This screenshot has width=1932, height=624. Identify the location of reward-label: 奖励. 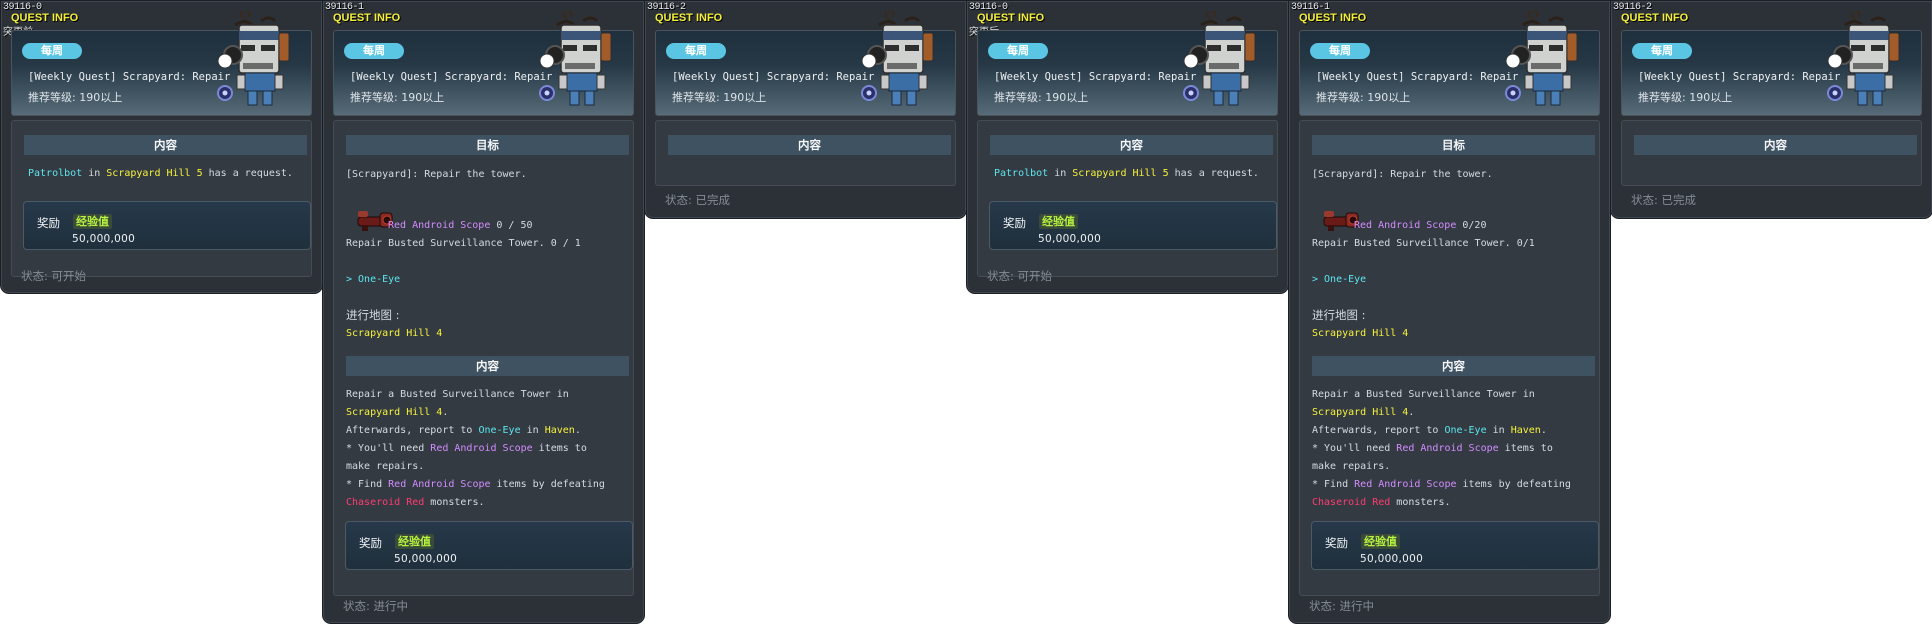
(1014, 223).